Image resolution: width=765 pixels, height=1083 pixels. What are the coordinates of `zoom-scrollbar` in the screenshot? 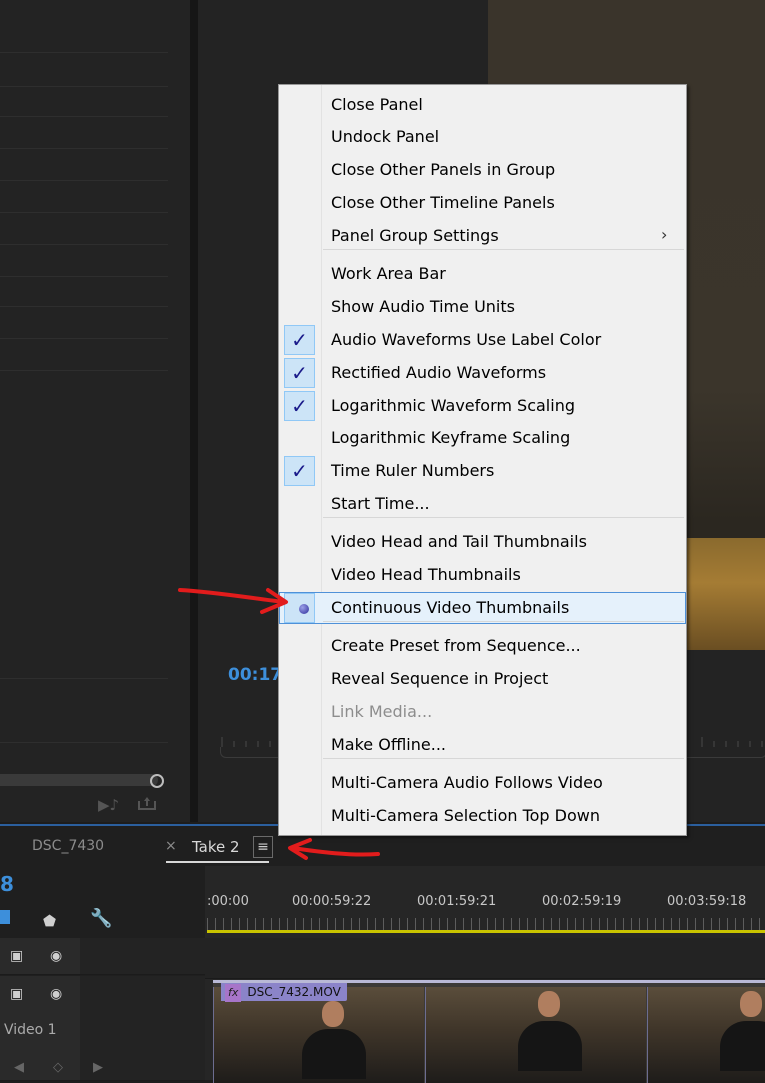 It's located at (79, 780).